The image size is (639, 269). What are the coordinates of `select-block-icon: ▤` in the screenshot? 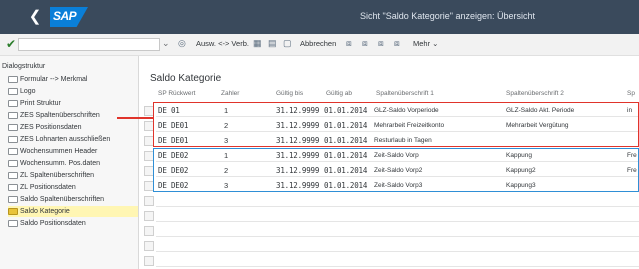 It's located at (272, 43).